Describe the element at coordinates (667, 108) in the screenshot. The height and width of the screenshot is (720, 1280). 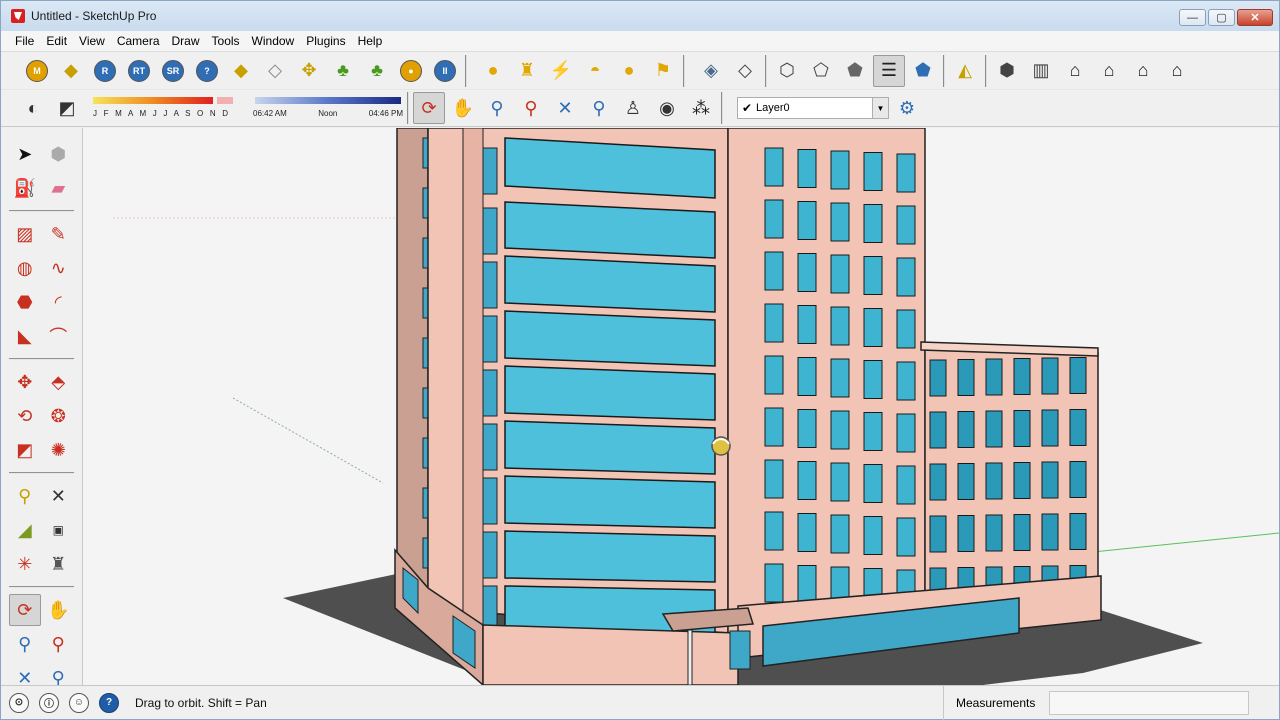
I see `look-around-button: ◉` at that location.